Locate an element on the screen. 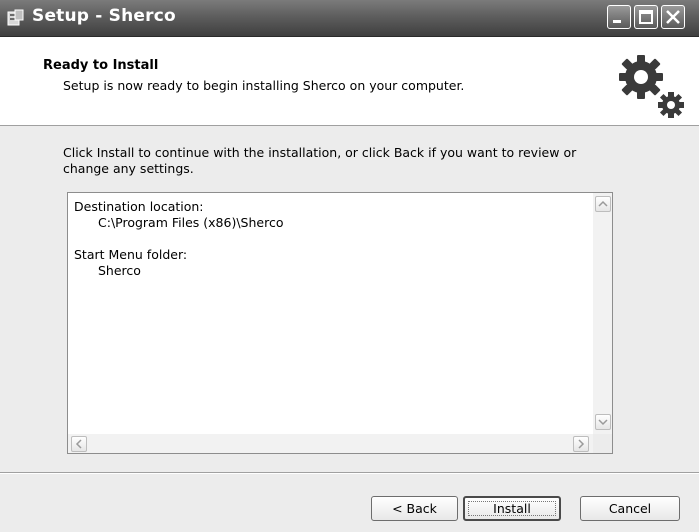  scroll-down-button is located at coordinates (603, 422).